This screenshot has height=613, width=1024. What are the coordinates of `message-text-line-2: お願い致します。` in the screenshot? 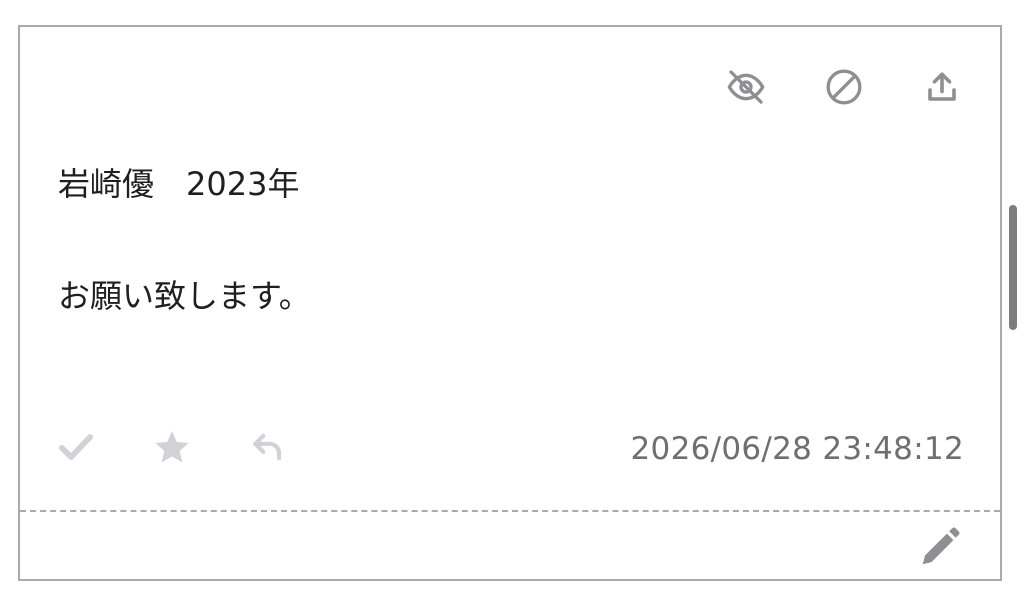 It's located at (184, 296).